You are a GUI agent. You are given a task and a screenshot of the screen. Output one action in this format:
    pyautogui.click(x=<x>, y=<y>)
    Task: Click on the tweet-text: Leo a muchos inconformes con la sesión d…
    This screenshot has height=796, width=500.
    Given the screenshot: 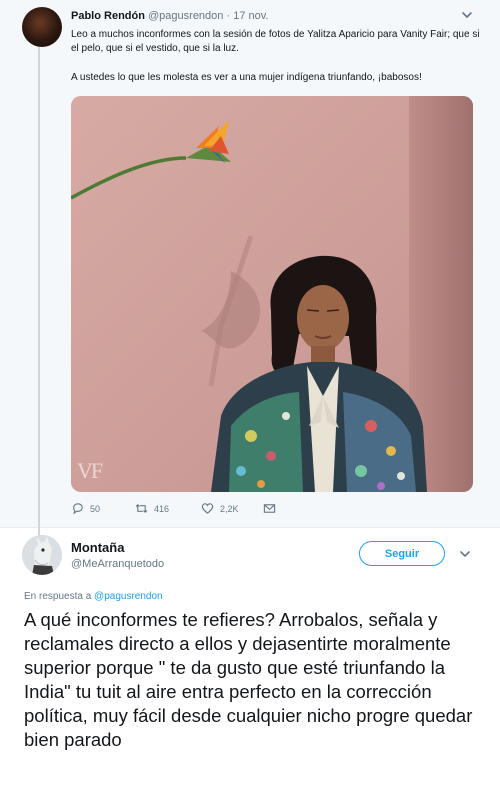 What is the action you would take?
    pyautogui.click(x=276, y=56)
    